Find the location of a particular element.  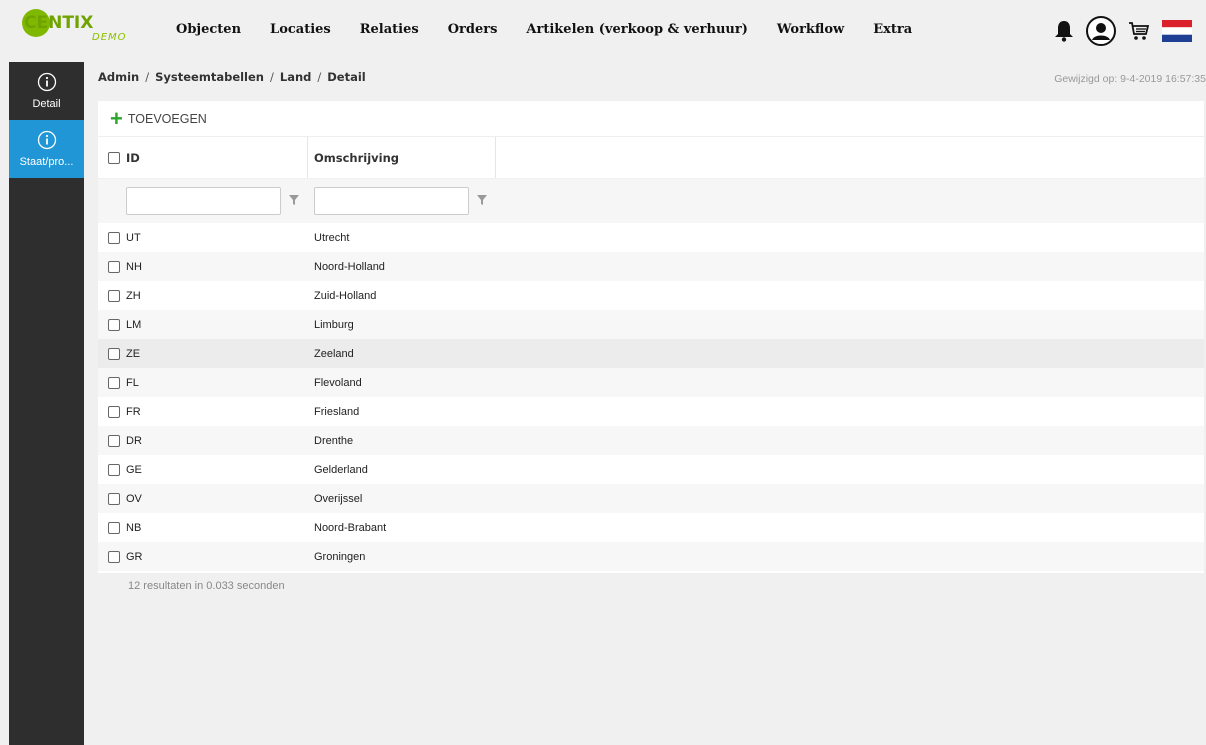

breadcrumb-systeemtabellen: Systeemtabellen is located at coordinates (209, 77).